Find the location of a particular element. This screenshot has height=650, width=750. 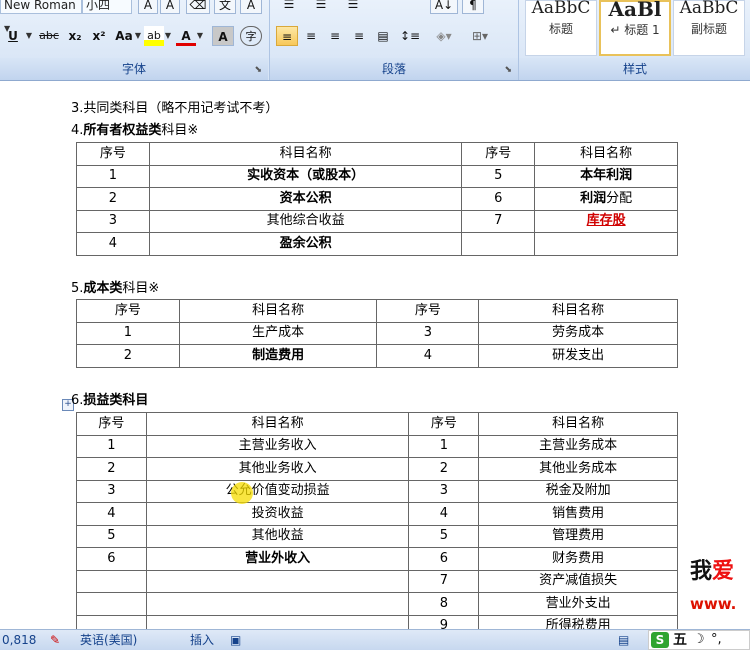

insert-mode: 插入 is located at coordinates (202, 640).